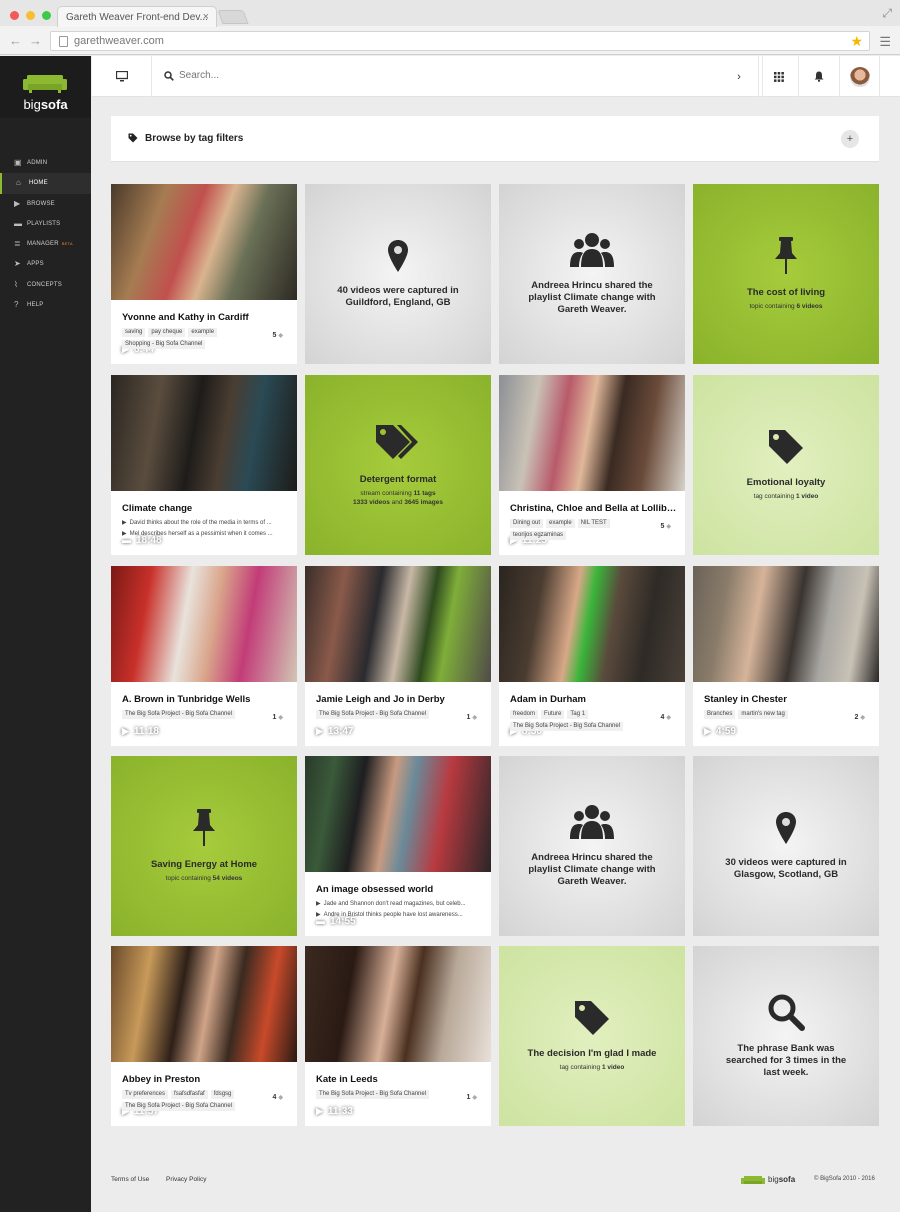 The width and height of the screenshot is (900, 1212). I want to click on video-title: Jamie Leigh and Jo in Derby, so click(400, 699).